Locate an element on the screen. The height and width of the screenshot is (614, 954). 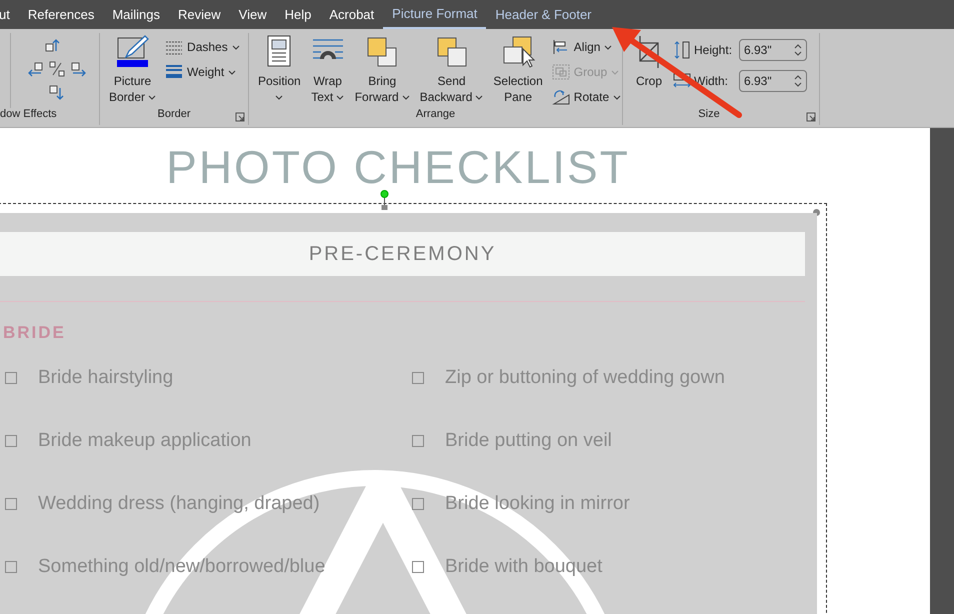
ribbon-button: Position is located at coordinates (279, 70).